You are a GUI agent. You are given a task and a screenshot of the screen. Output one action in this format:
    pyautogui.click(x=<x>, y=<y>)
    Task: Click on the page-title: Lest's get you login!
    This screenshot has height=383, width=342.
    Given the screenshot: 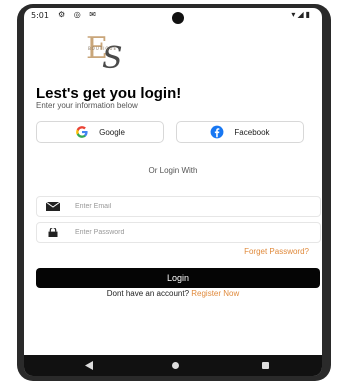 What is the action you would take?
    pyautogui.click(x=109, y=93)
    